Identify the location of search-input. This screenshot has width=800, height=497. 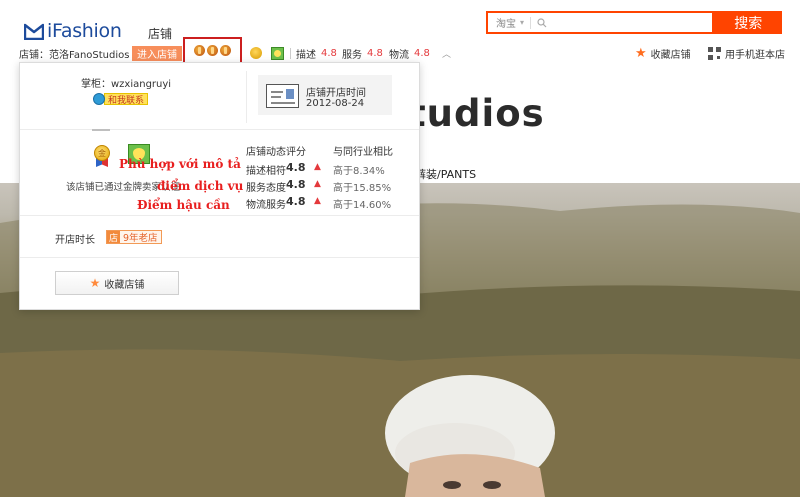
(632, 22).